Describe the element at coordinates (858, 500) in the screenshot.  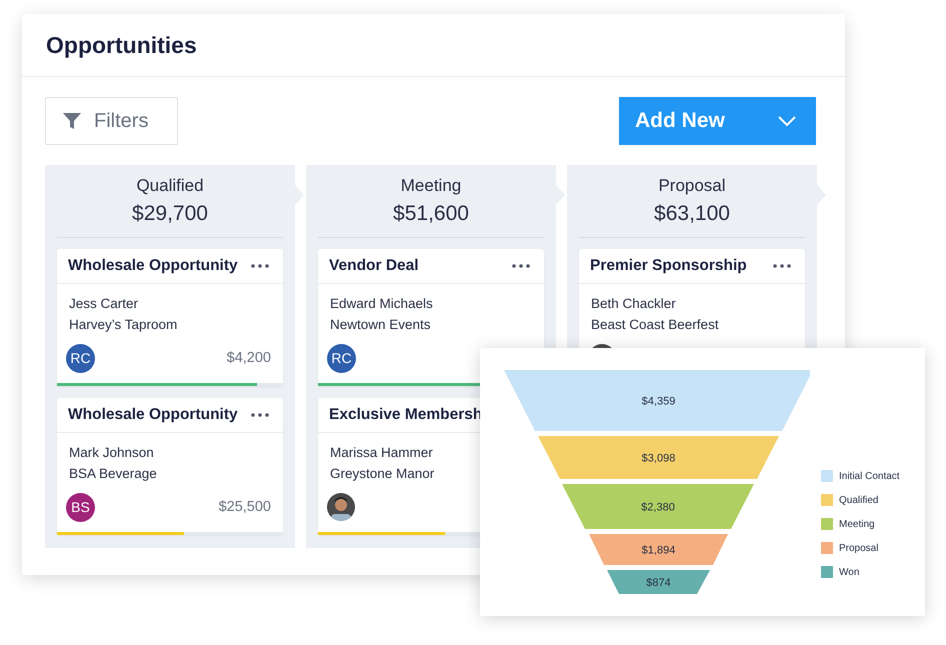
I see `legend-label: Qualified` at that location.